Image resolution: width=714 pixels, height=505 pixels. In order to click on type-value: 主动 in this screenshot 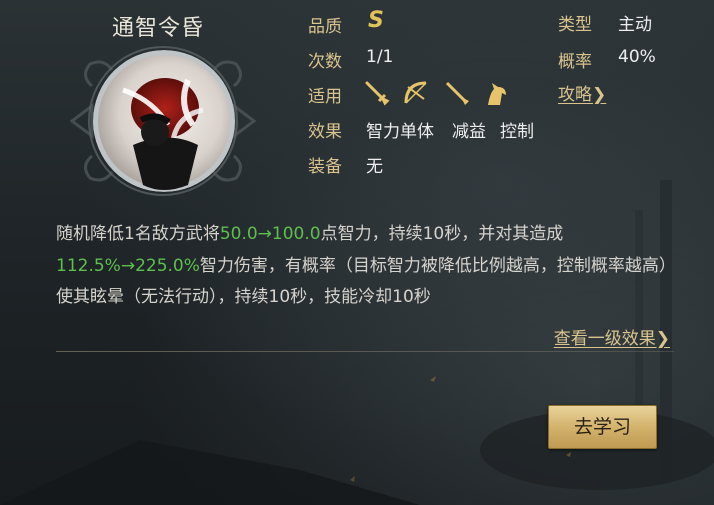, I will do `click(635, 25)`.